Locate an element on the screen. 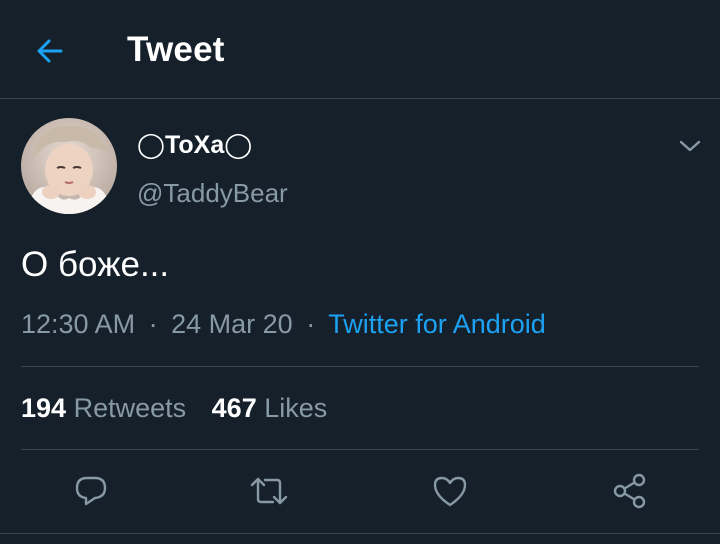  chevron-down-icon is located at coordinates (690, 146).